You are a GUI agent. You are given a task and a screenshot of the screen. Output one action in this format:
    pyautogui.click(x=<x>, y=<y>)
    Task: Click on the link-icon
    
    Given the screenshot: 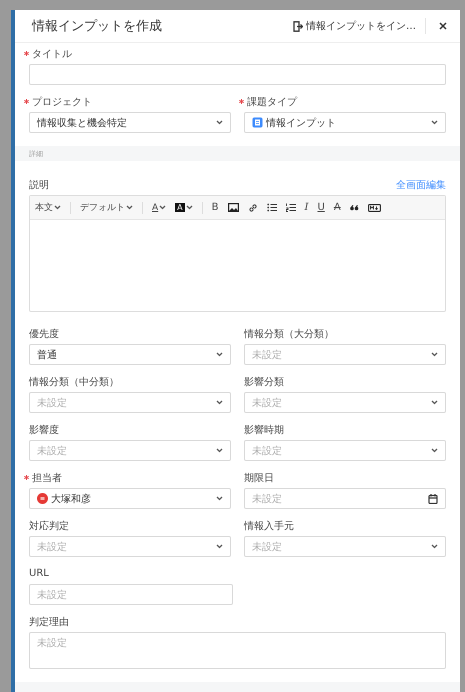 What is the action you would take?
    pyautogui.click(x=253, y=207)
    